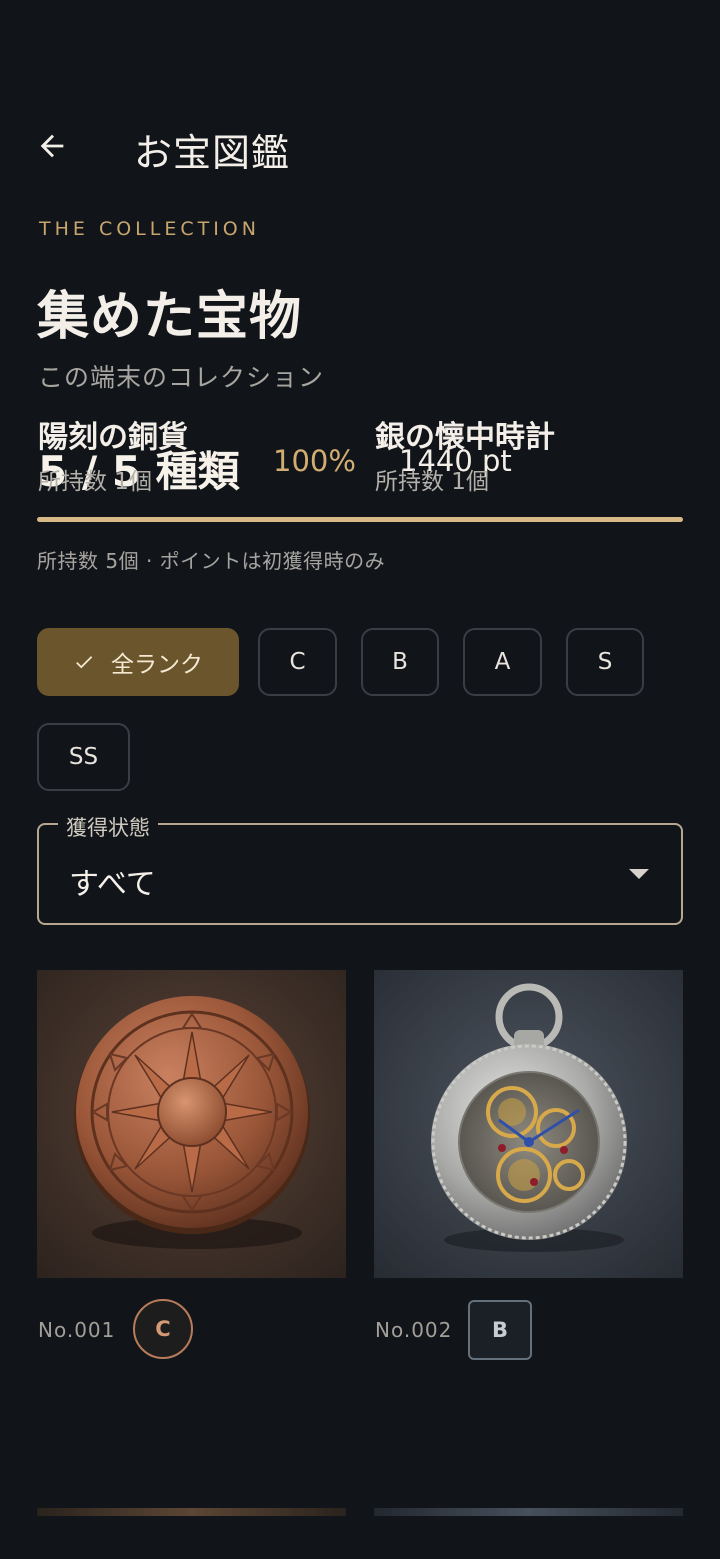 Image resolution: width=720 pixels, height=1559 pixels. Describe the element at coordinates (191, 1124) in the screenshot. I see `copper-sun-coin-image` at that location.